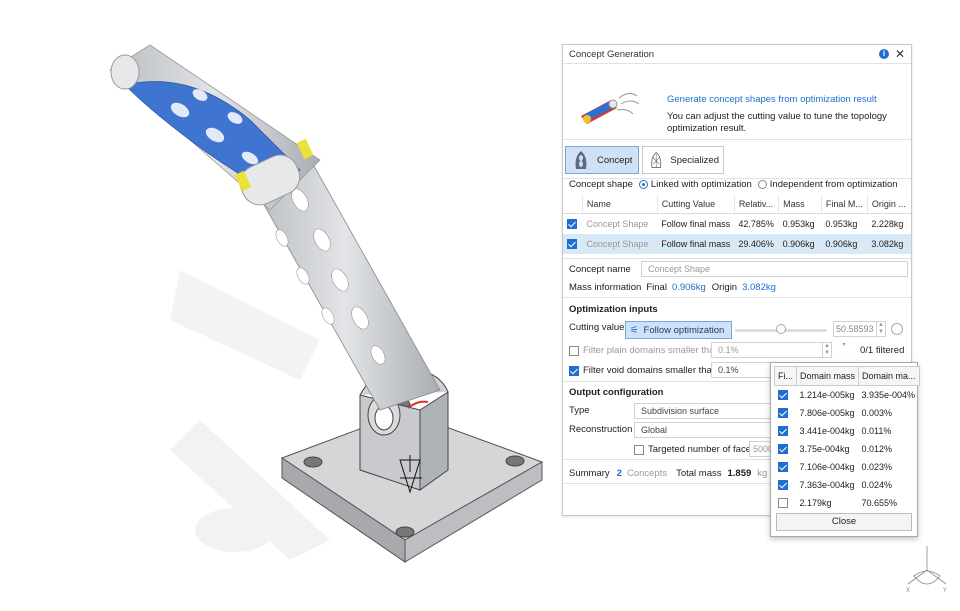 This screenshot has height=611, width=960. I want to click on slider-handle, so click(781, 329).